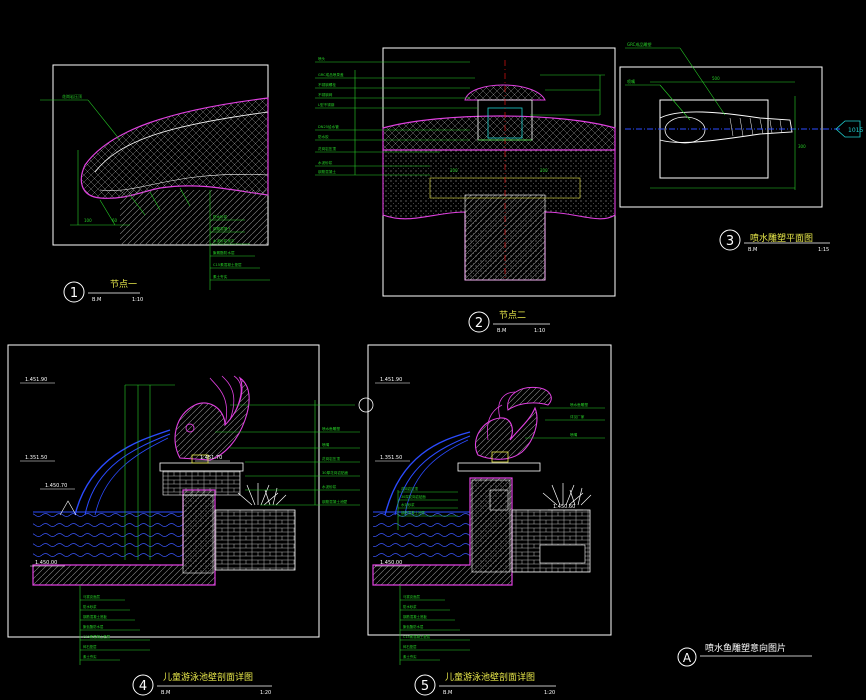  I want to click on svg-text: 1015, so click(855, 130).